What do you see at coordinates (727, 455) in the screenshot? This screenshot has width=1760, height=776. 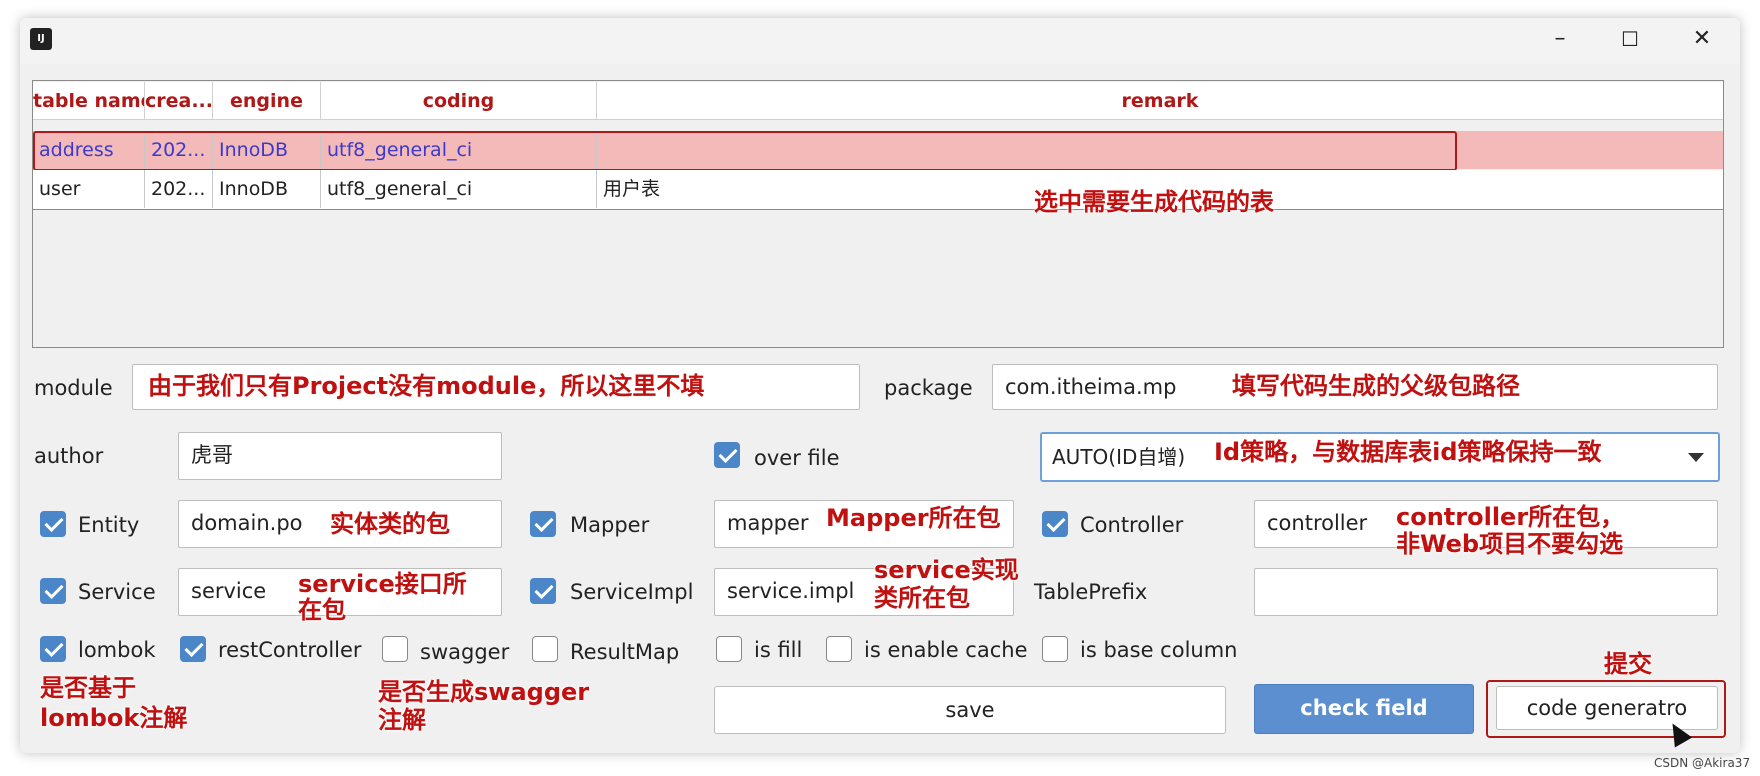 I see `over-file-checkbox` at bounding box center [727, 455].